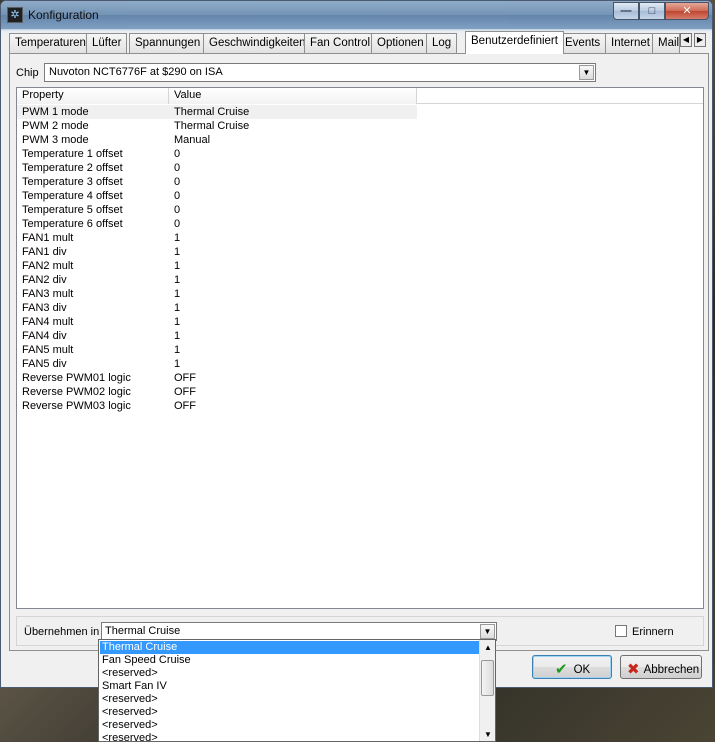 This screenshot has height=742, width=715. What do you see at coordinates (290, 660) in the screenshot?
I see `dropdown-option: Fan Speed Cruise` at bounding box center [290, 660].